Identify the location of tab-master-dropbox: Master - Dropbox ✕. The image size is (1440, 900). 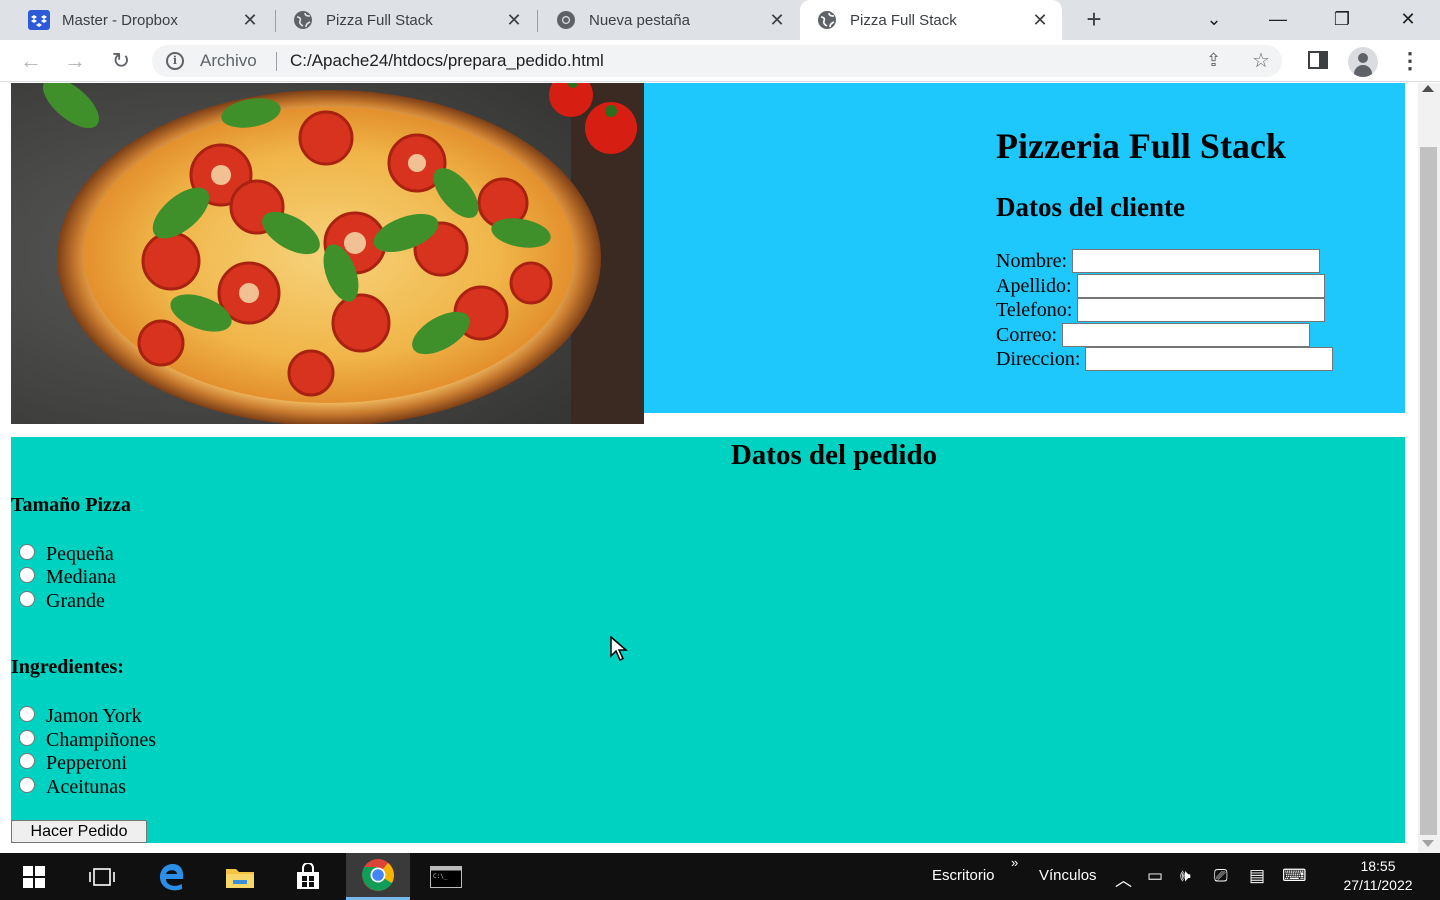
(136, 20).